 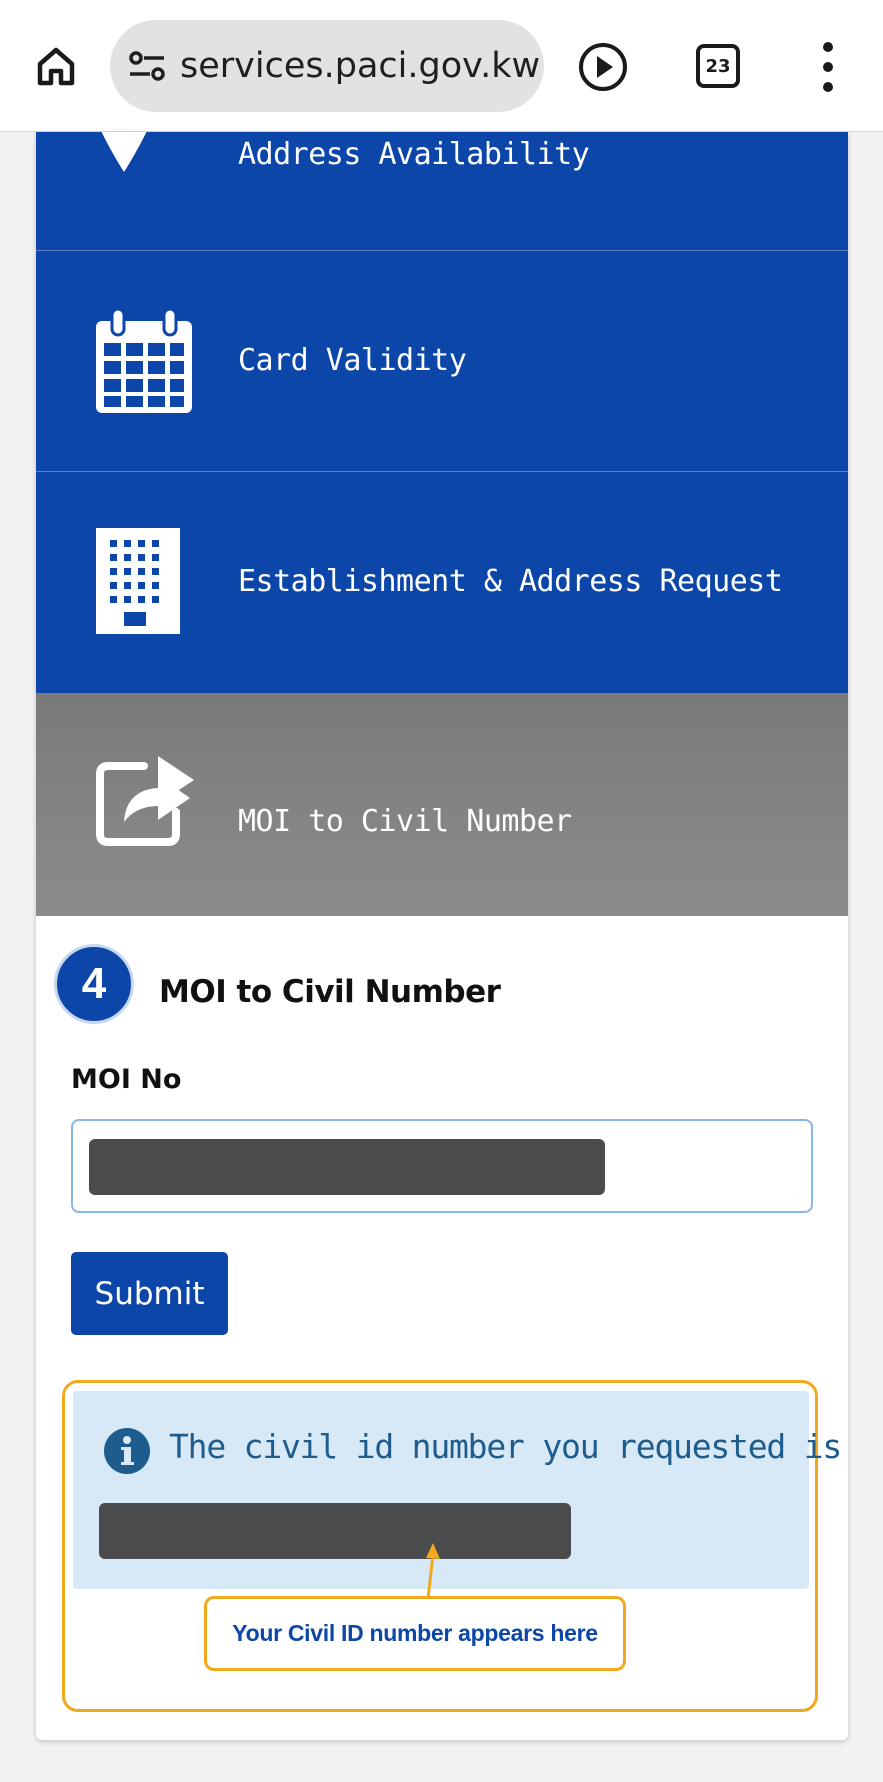 I want to click on menu-item-moi-to-civil-number: MOI to Civil Number, so click(x=442, y=805).